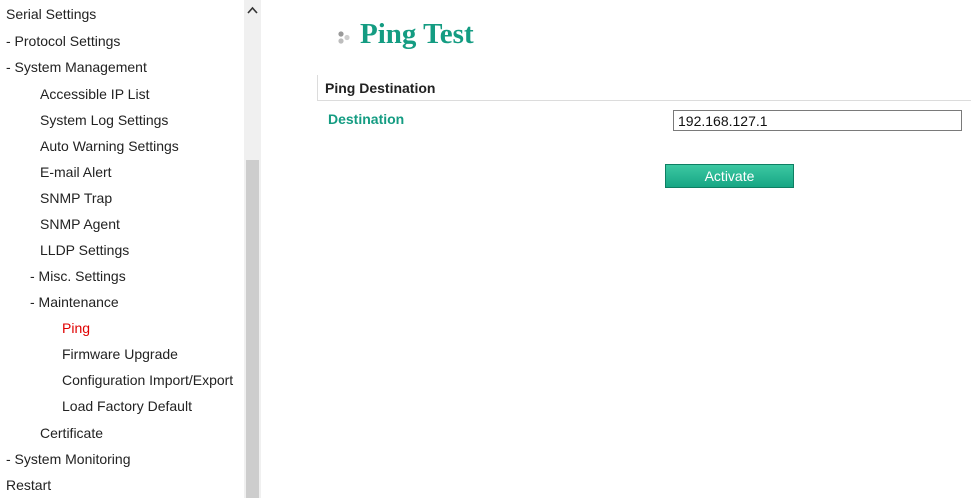 This screenshot has width=971, height=498. What do you see at coordinates (147, 380) in the screenshot?
I see `sidebar-item-configuration-import-export: Configuration Import/Export` at bounding box center [147, 380].